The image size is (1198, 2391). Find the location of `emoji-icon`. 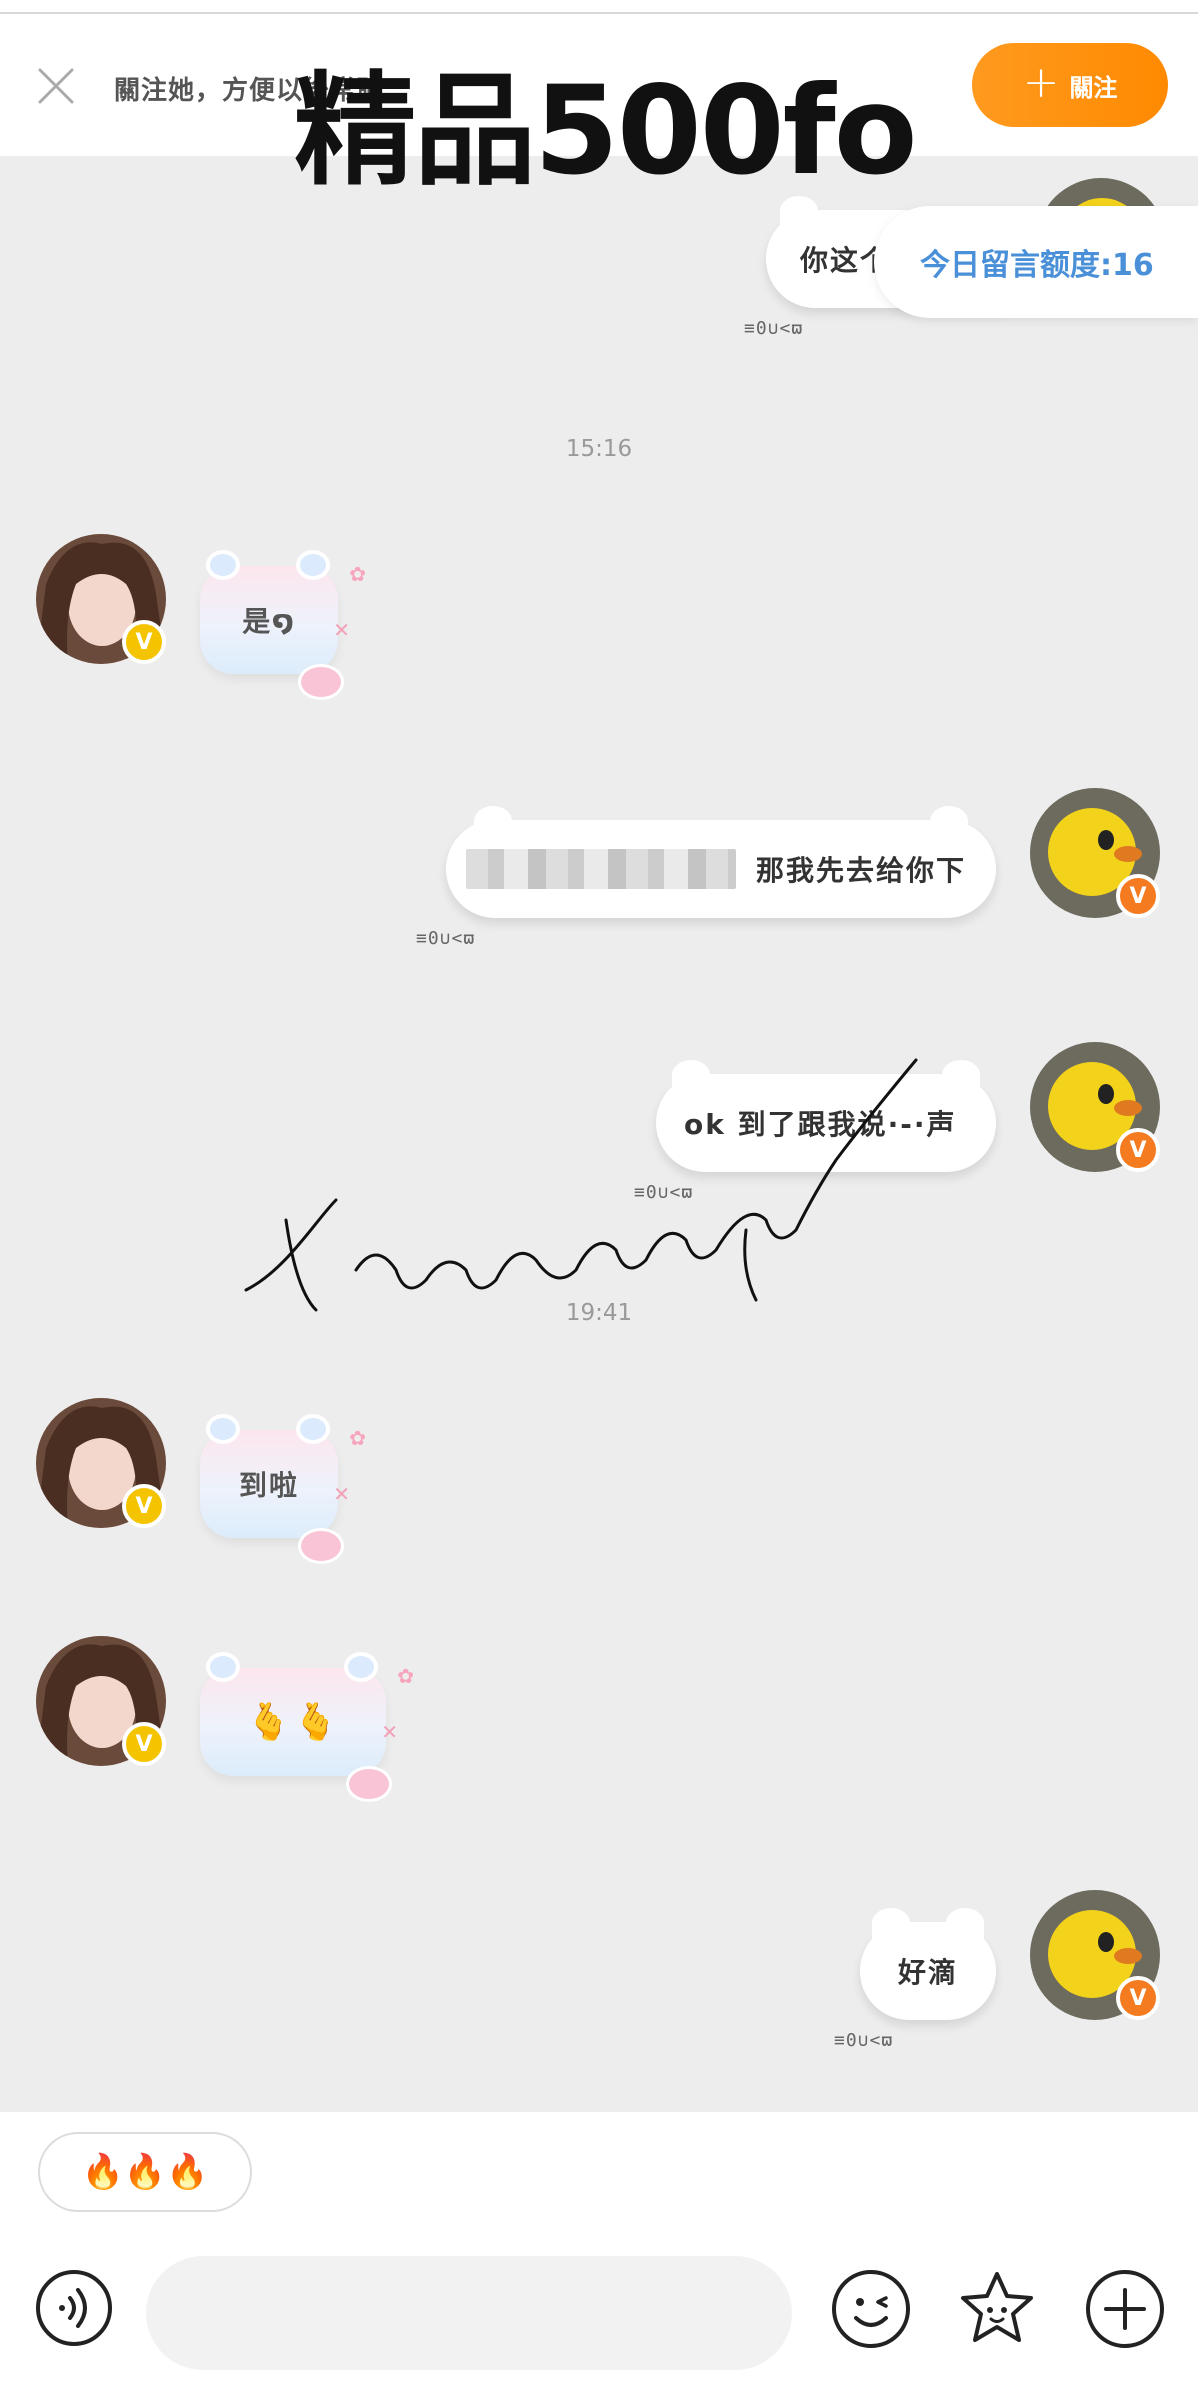

emoji-icon is located at coordinates (871, 2309).